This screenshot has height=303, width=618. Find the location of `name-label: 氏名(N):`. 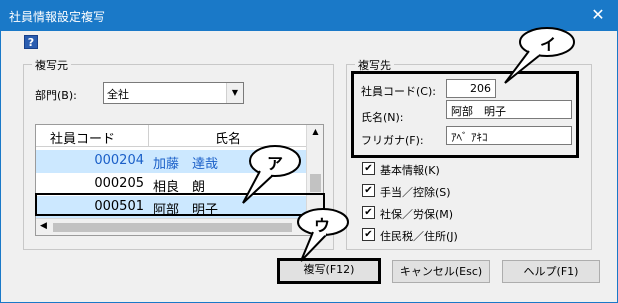

name-label: 氏名(N): is located at coordinates (382, 117).